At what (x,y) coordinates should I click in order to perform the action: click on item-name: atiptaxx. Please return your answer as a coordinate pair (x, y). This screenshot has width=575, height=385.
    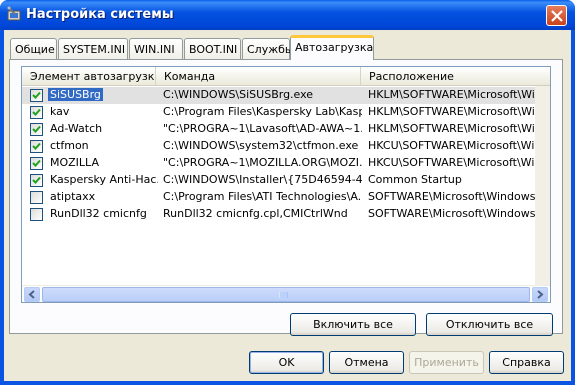
    Looking at the image, I should click on (73, 196).